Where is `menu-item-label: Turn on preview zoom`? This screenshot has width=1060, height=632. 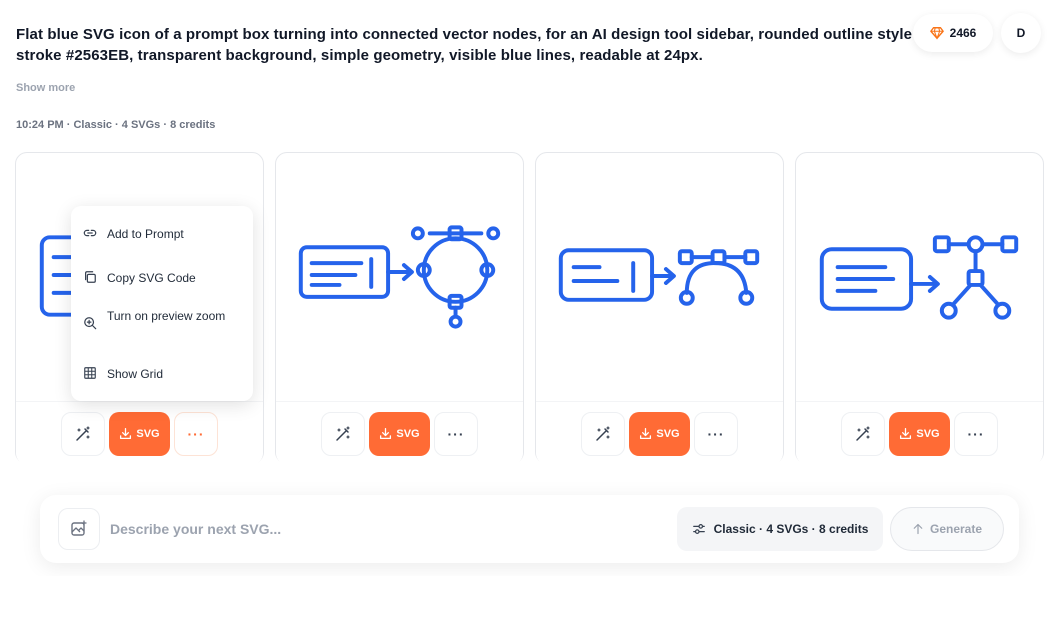
menu-item-label: Turn on preview zoom is located at coordinates (166, 316).